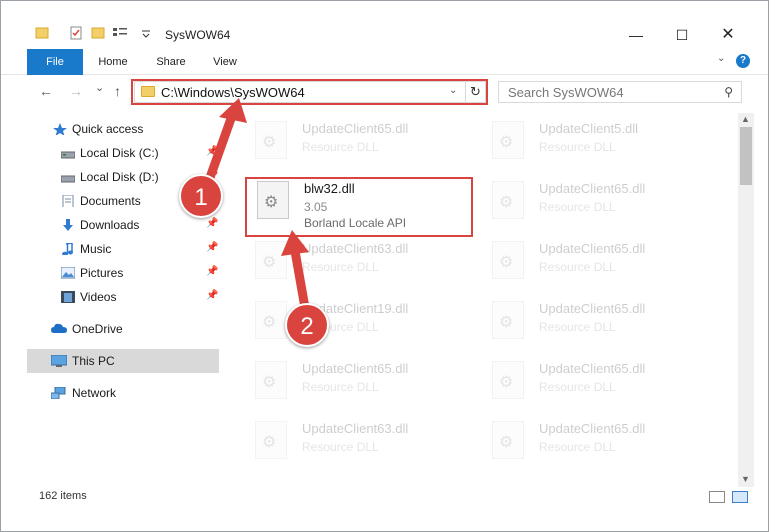 The width and height of the screenshot is (769, 532). Describe the element at coordinates (63, 496) in the screenshot. I see `item-count: 162 items` at that location.